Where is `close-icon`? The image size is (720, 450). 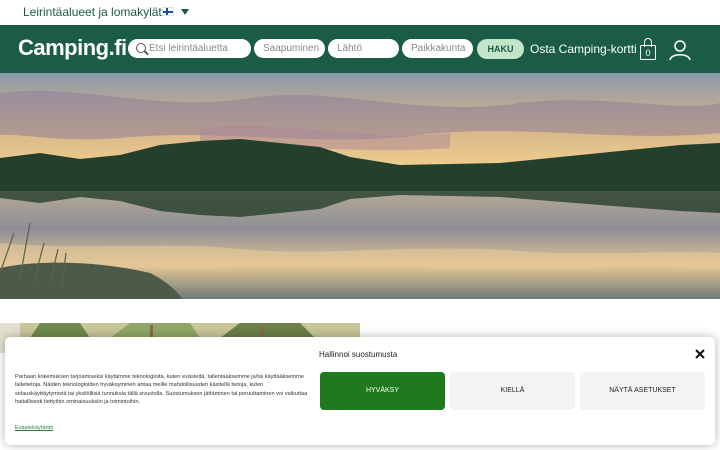
close-icon is located at coordinates (700, 354).